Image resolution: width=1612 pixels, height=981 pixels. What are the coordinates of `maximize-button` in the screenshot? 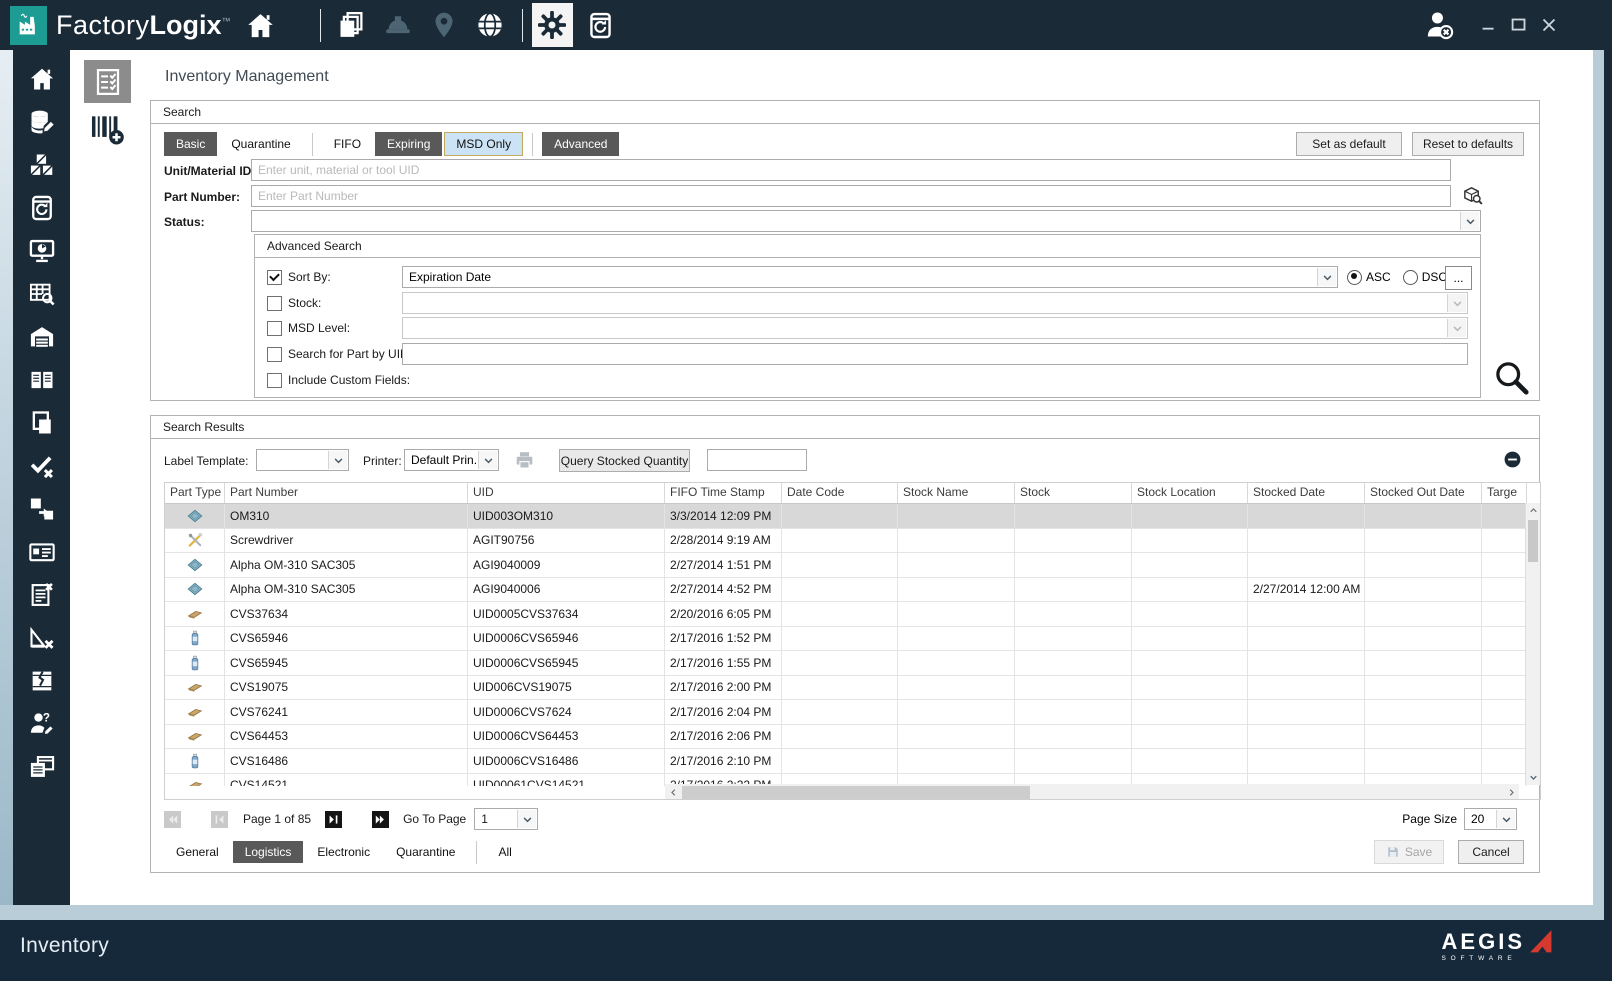 It's located at (1519, 25).